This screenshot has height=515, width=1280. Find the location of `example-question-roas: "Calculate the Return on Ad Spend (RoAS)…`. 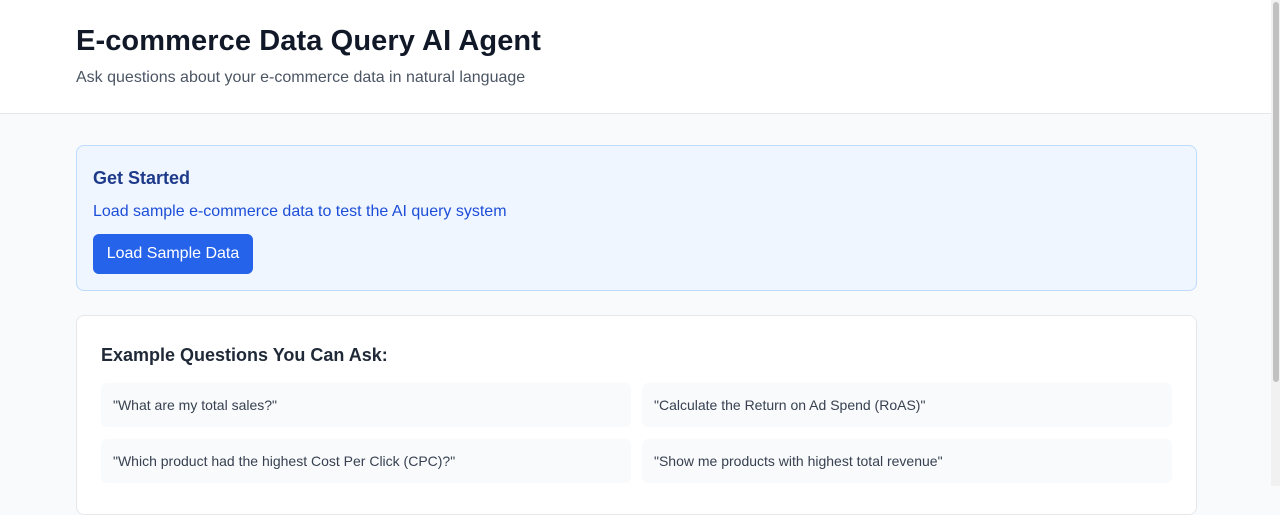

example-question-roas: "Calculate the Return on Ad Spend (RoAS)… is located at coordinates (907, 405).